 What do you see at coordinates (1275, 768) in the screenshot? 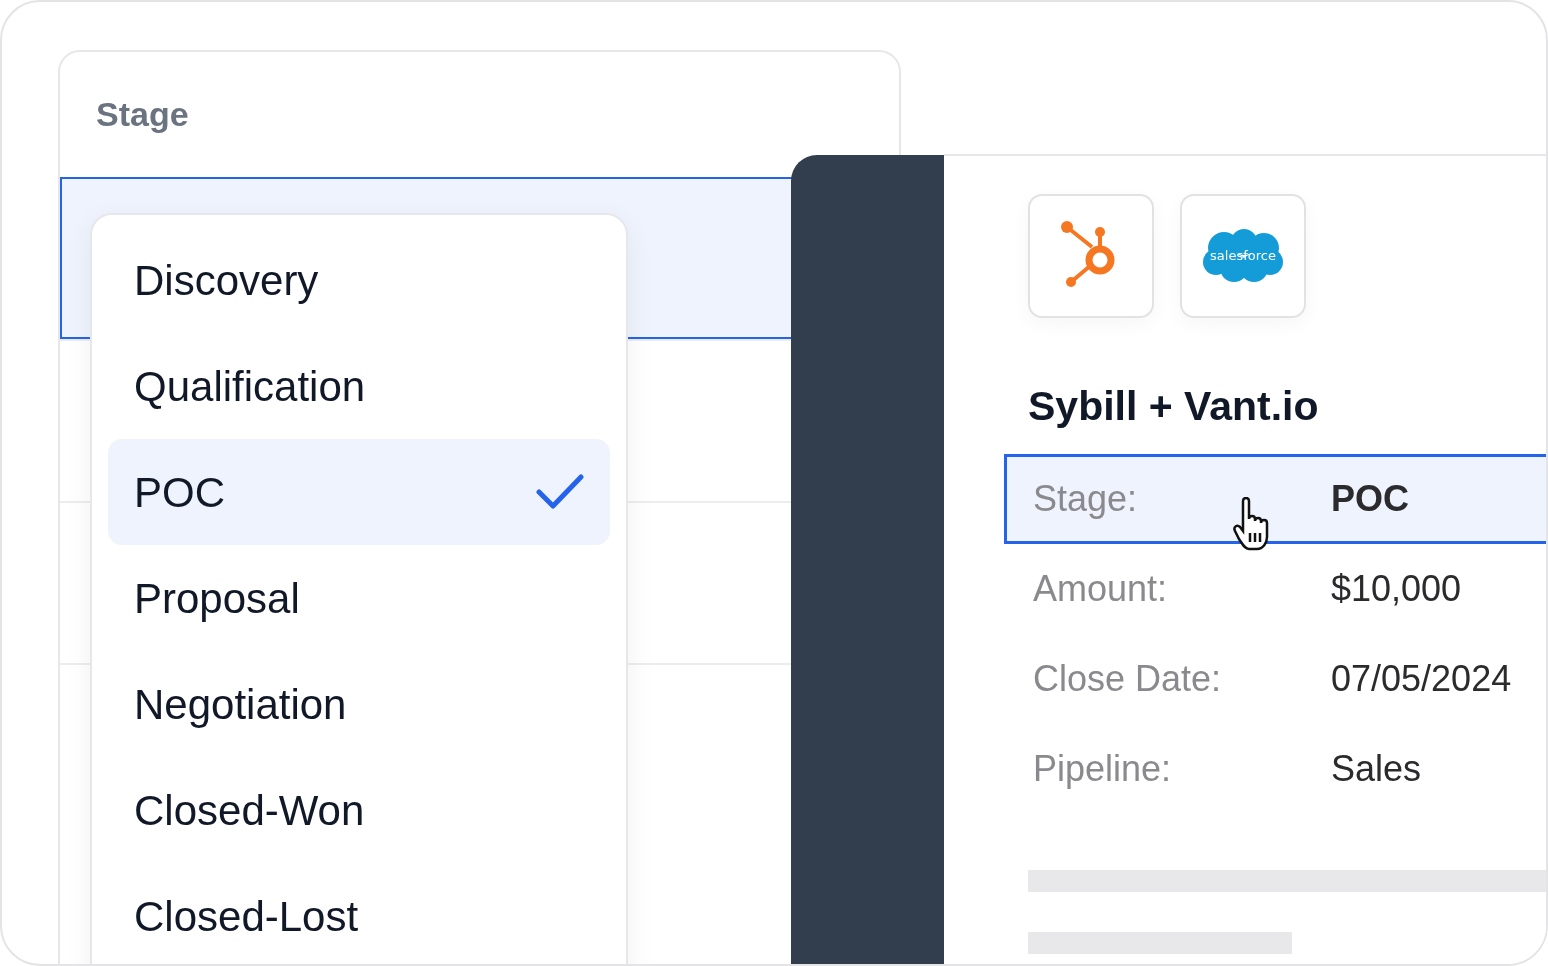
I see `field-row: Pipeline: Sales` at bounding box center [1275, 768].